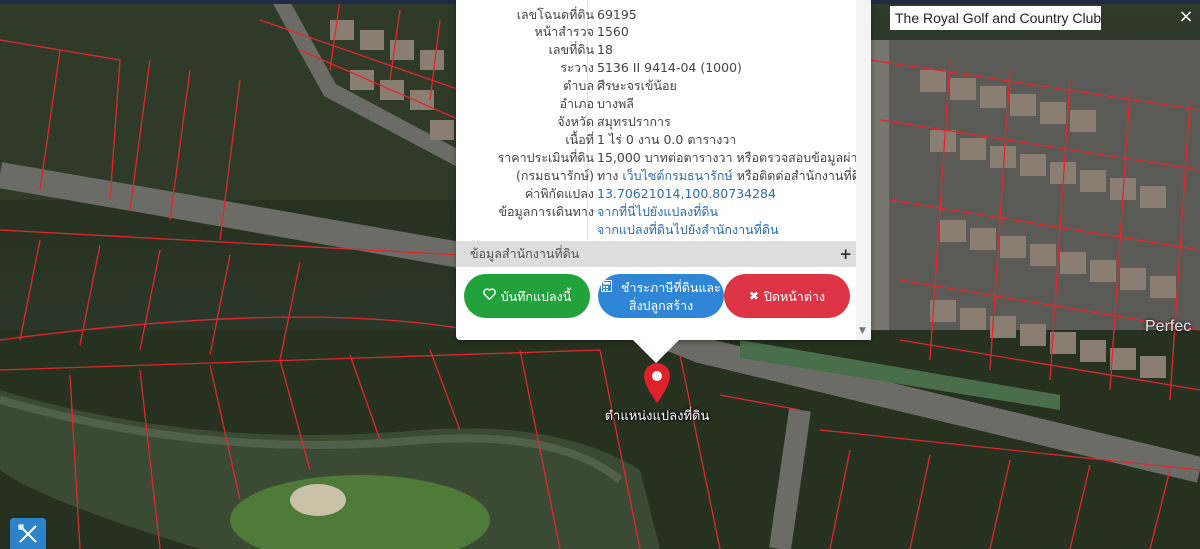  I want to click on ruler-pencil-icon, so click(27, 533).